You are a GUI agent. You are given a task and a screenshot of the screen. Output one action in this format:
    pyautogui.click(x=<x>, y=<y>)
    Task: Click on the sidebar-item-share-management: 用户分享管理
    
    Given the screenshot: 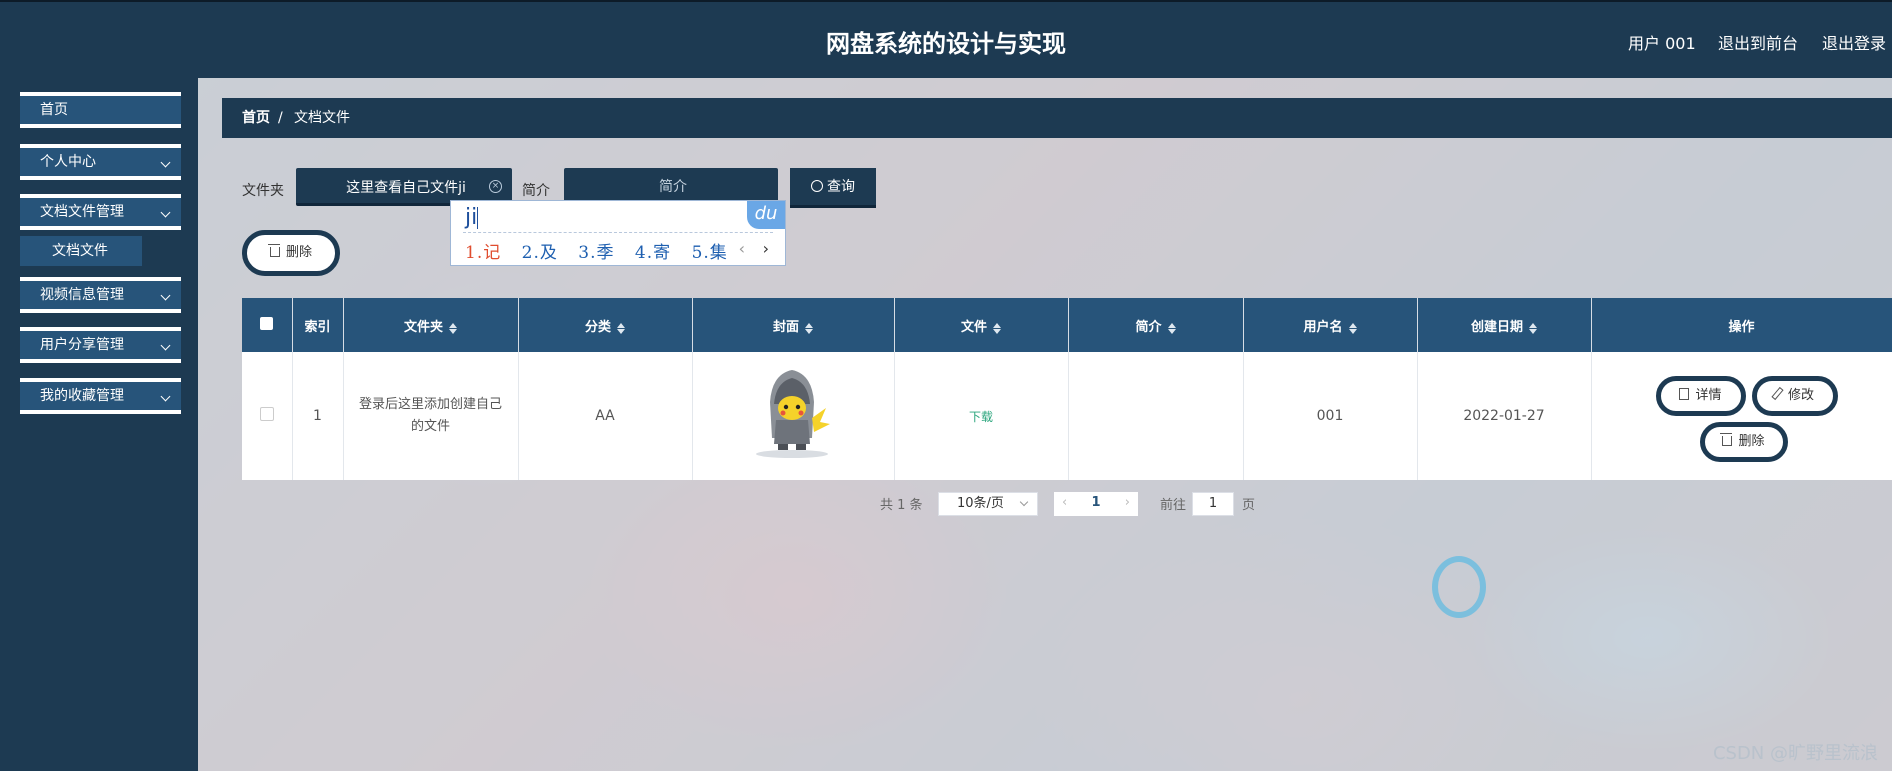 What is the action you would take?
    pyautogui.click(x=100, y=345)
    